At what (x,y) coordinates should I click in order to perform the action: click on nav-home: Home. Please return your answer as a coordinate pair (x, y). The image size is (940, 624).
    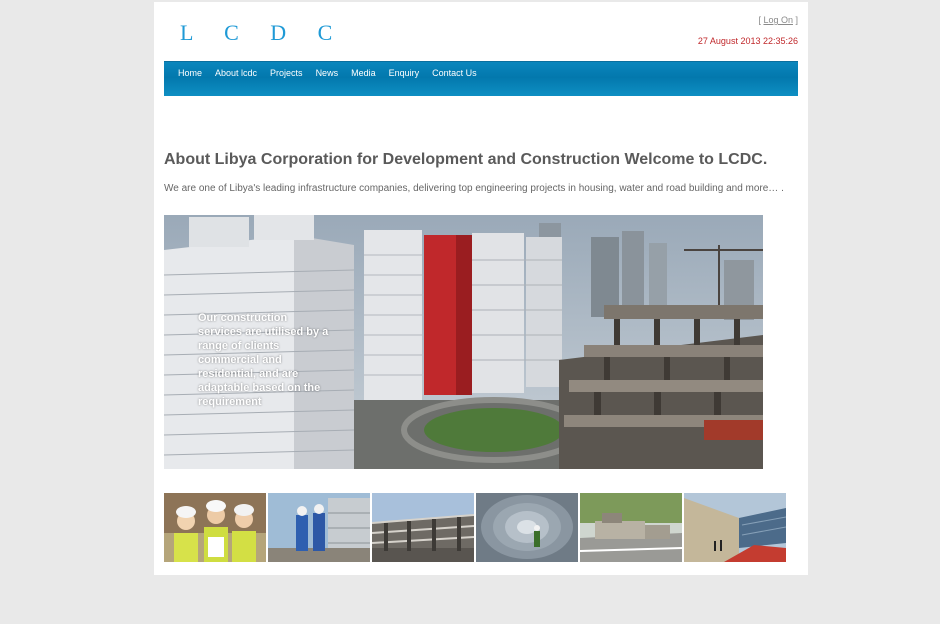
    Looking at the image, I should click on (196, 73).